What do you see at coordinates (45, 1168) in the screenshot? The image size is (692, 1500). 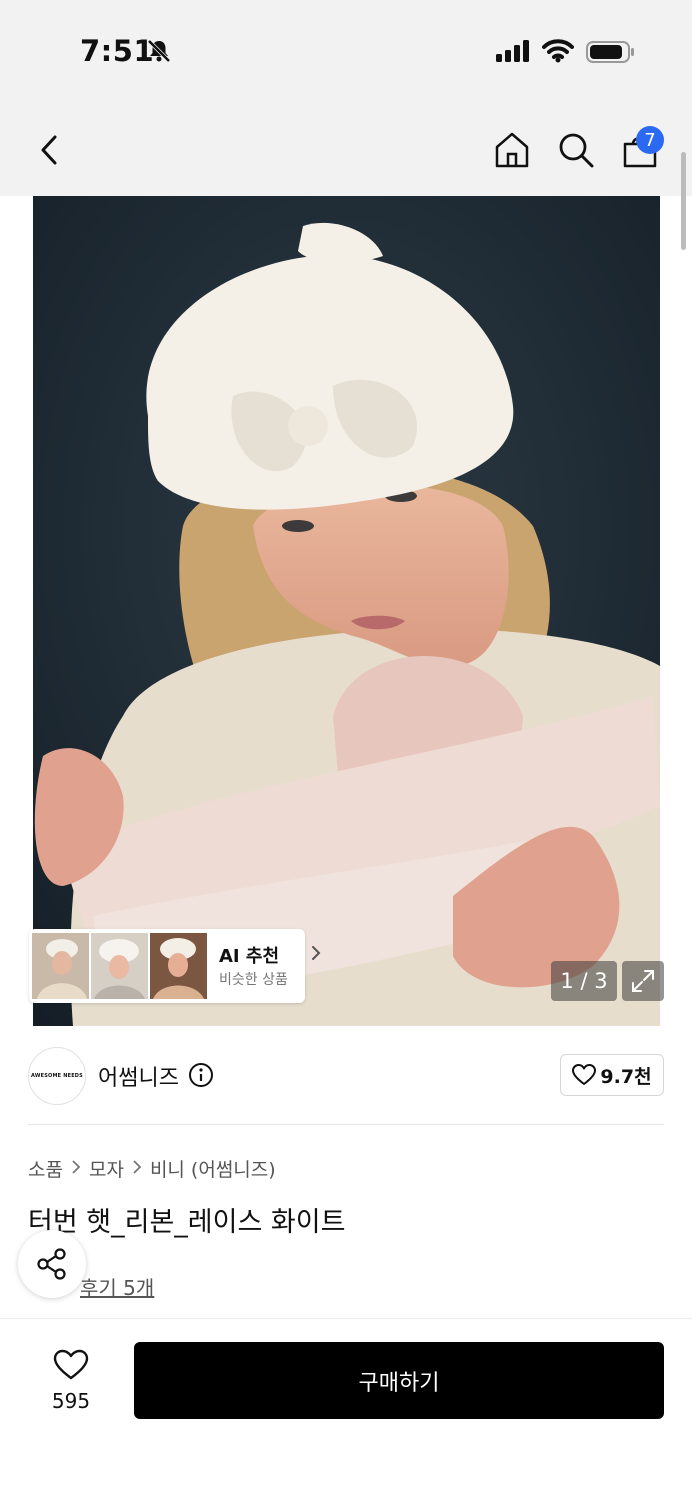 I see `breadcrumb-item: 소품` at bounding box center [45, 1168].